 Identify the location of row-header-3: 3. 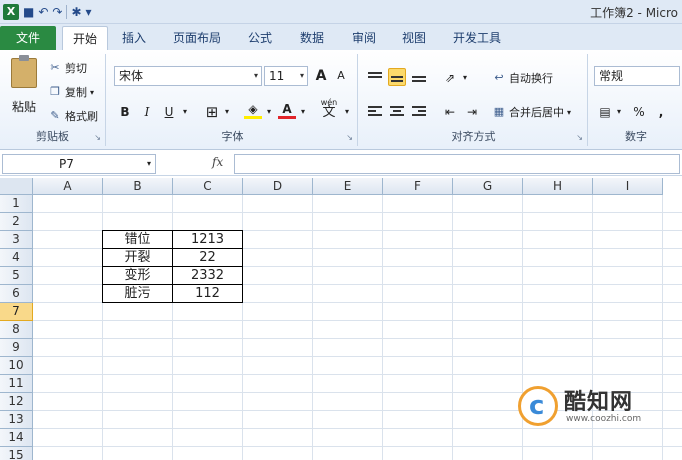
(16, 240).